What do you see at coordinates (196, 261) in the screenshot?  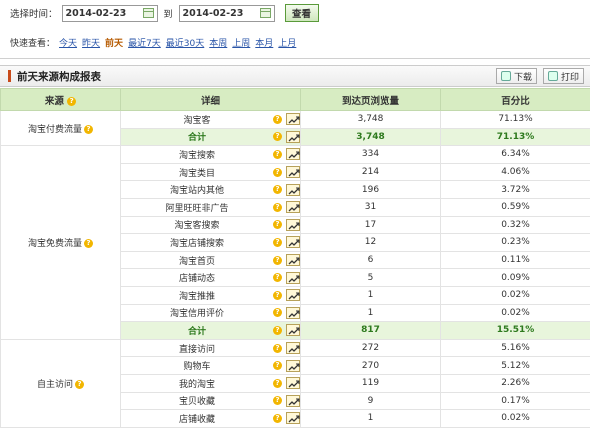 I see `detail-label: 淘宝首页` at bounding box center [196, 261].